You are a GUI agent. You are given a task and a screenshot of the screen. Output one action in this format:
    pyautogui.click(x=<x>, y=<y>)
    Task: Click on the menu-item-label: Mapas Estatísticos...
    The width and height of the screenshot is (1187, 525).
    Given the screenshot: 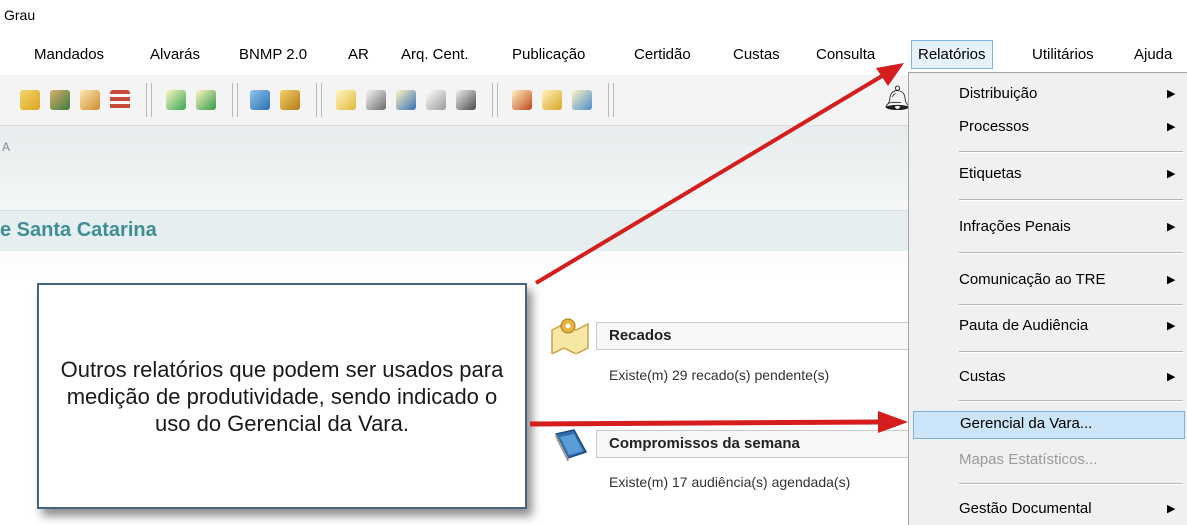 What is the action you would take?
    pyautogui.click(x=1028, y=459)
    